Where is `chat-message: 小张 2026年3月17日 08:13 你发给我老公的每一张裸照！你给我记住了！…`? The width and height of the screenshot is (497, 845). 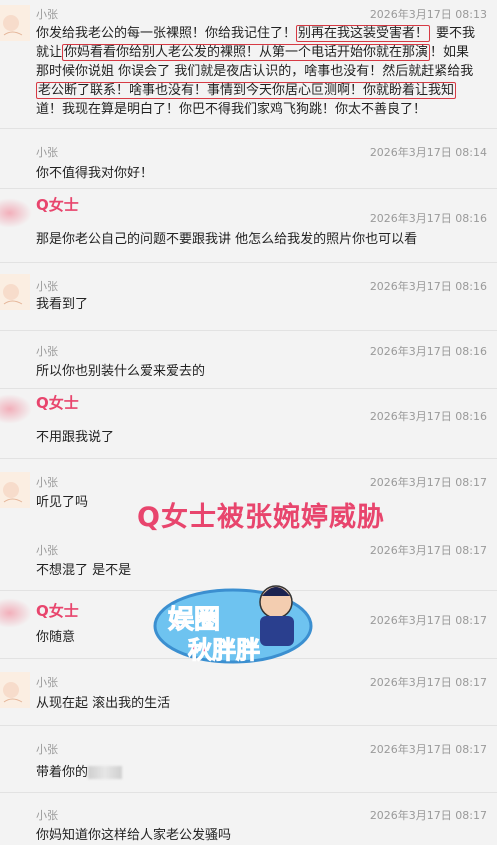
chat-message: 小张 2026年3月17日 08:13 你发给我老公的每一张裸照！你给我记住了！… is located at coordinates (248, 62).